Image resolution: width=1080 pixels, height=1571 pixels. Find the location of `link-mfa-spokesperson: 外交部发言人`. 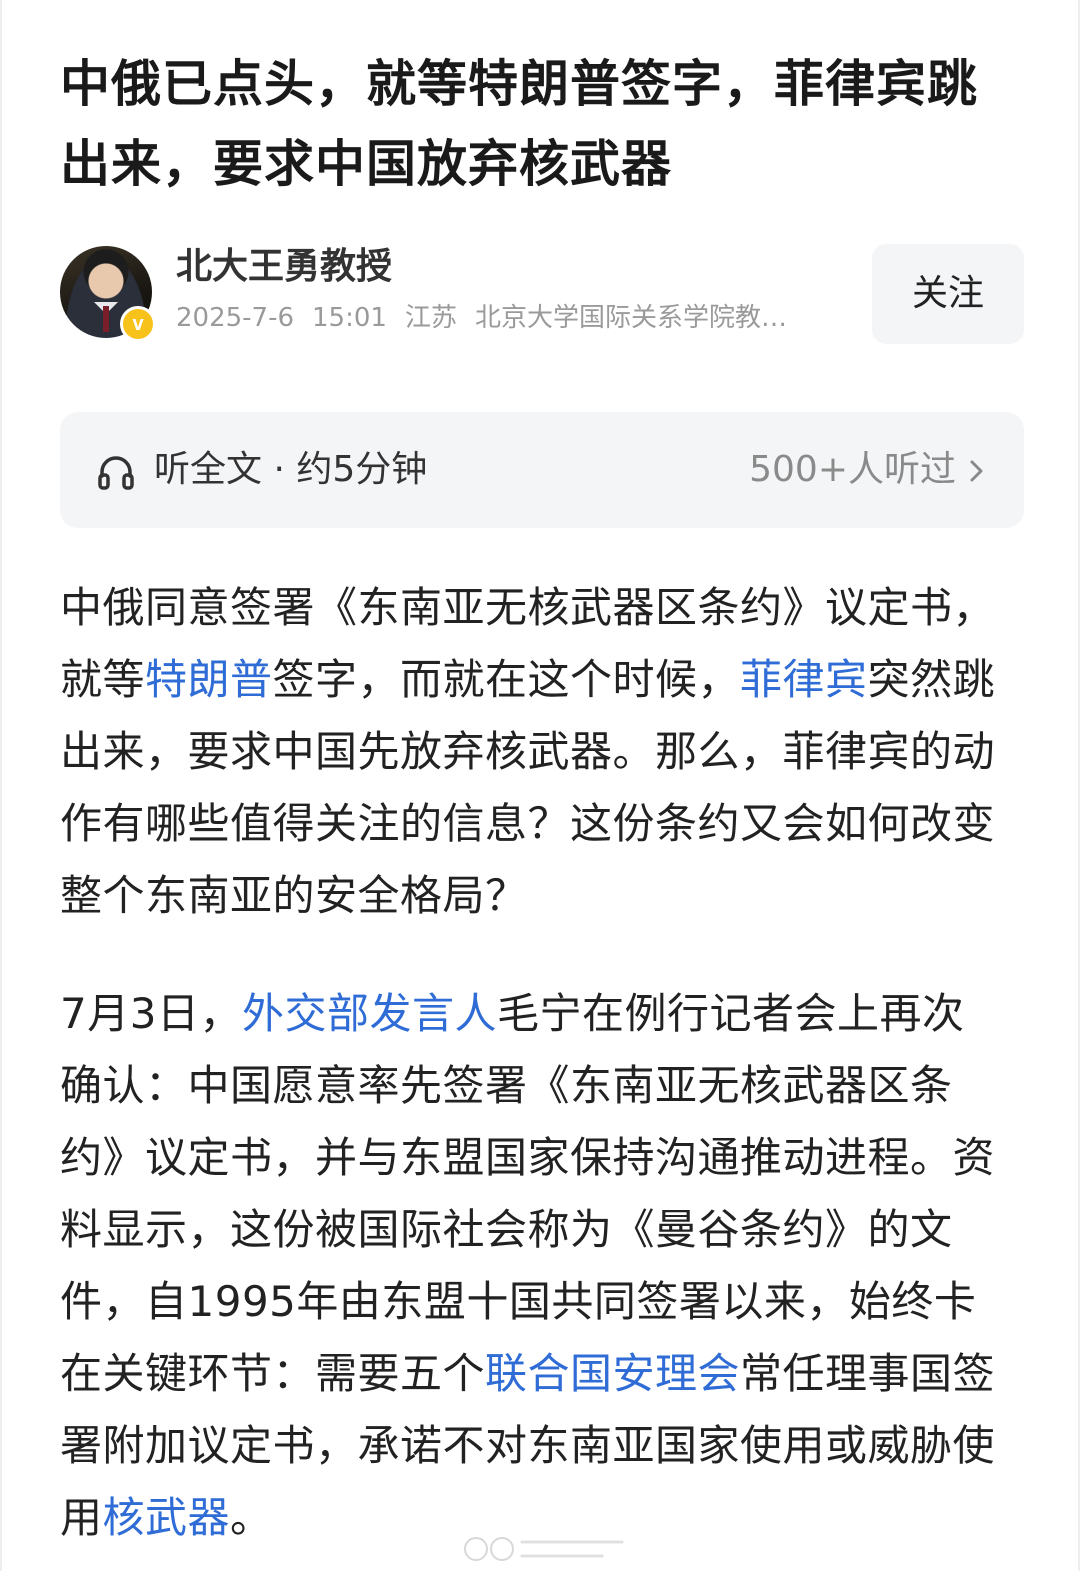

link-mfa-spokesperson: 外交部发言人 is located at coordinates (369, 1013).